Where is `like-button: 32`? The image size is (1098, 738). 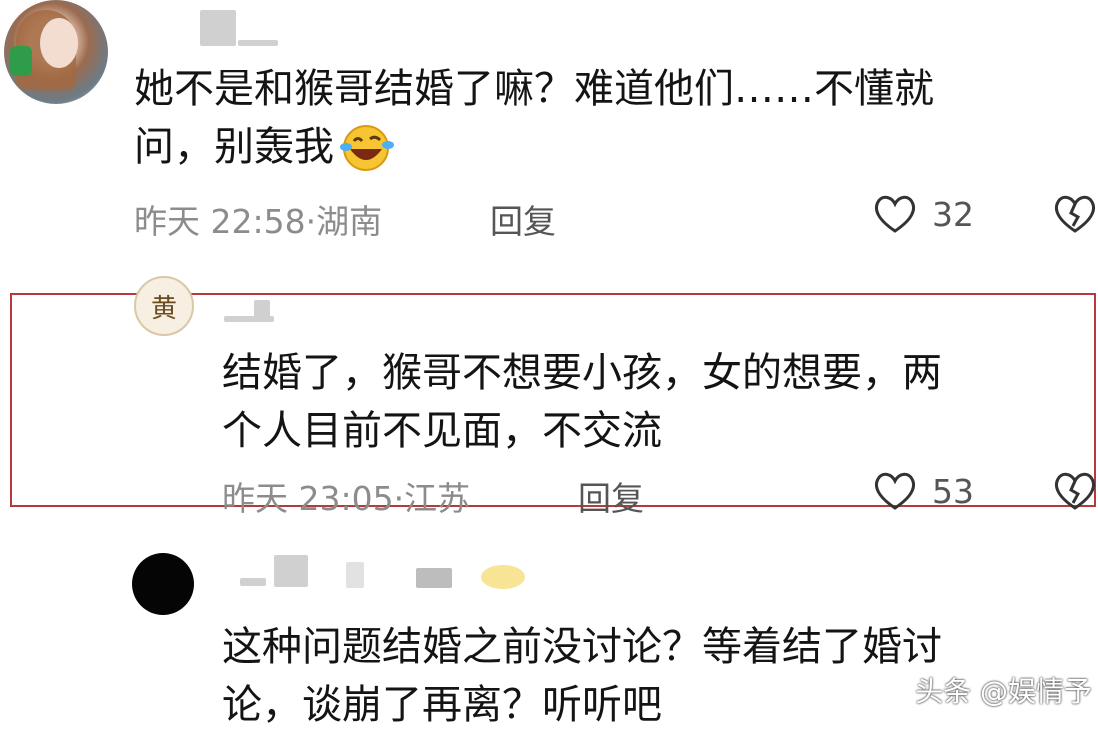 like-button: 32 is located at coordinates (923, 214).